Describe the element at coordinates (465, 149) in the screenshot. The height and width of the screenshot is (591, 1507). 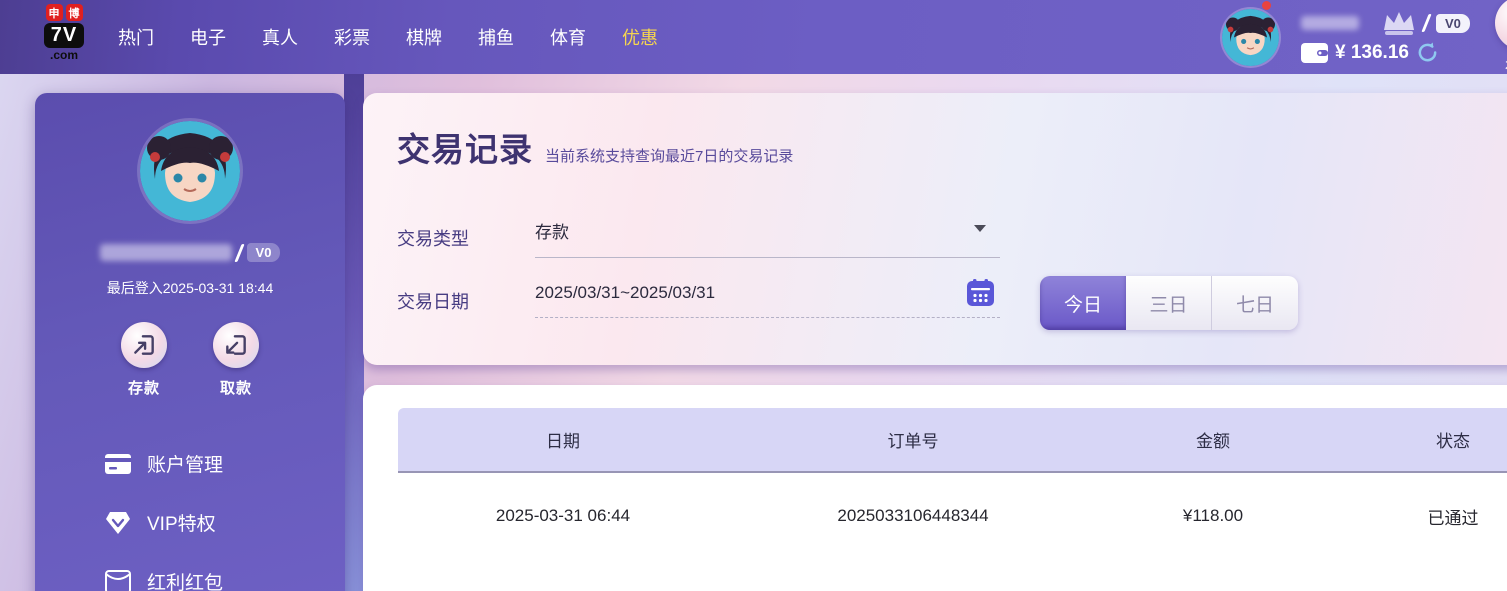
I see `page-title: 交易记录` at that location.